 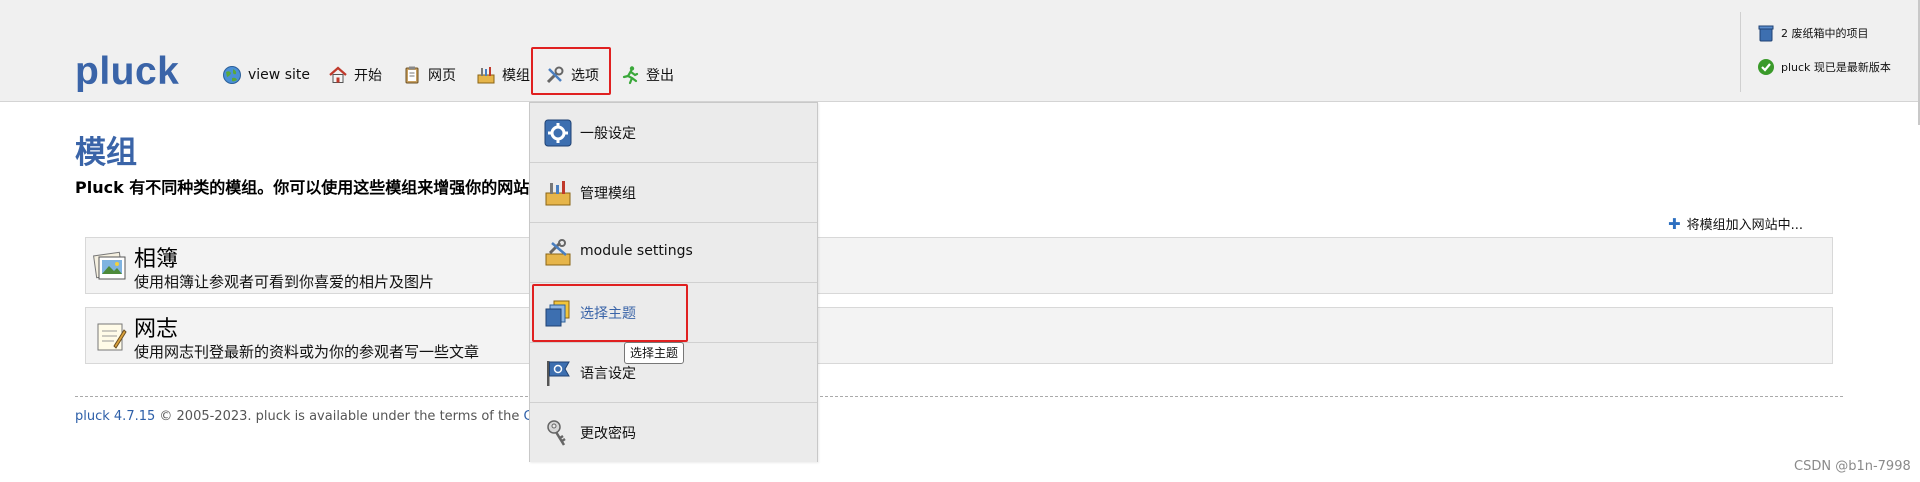 I want to click on menu-item-language-settings-label: 语言设定, so click(x=608, y=374).